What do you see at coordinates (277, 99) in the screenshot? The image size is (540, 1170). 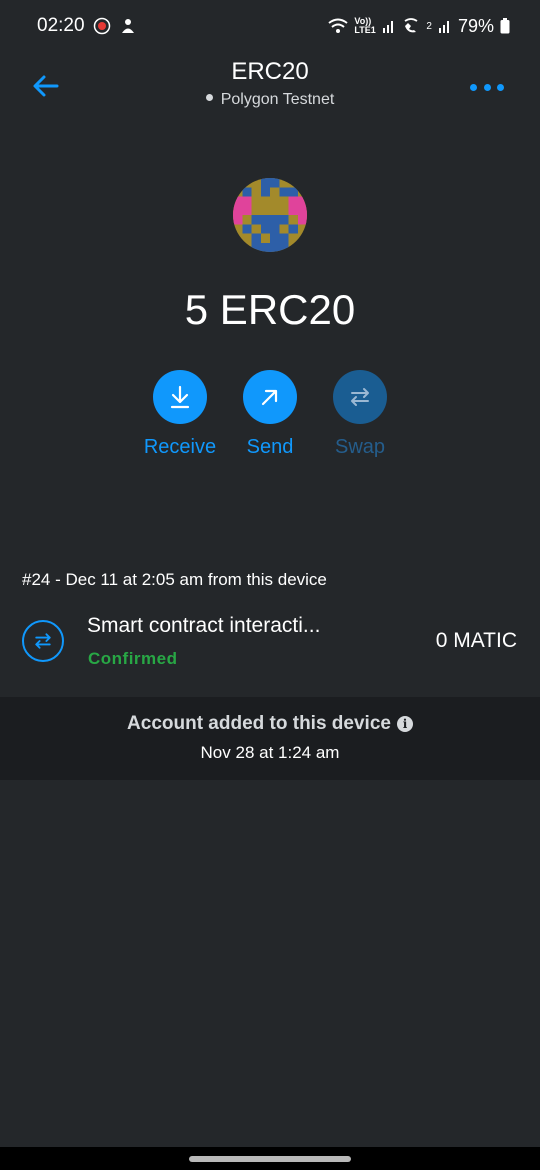 I see `network-name: Polygon Testnet` at bounding box center [277, 99].